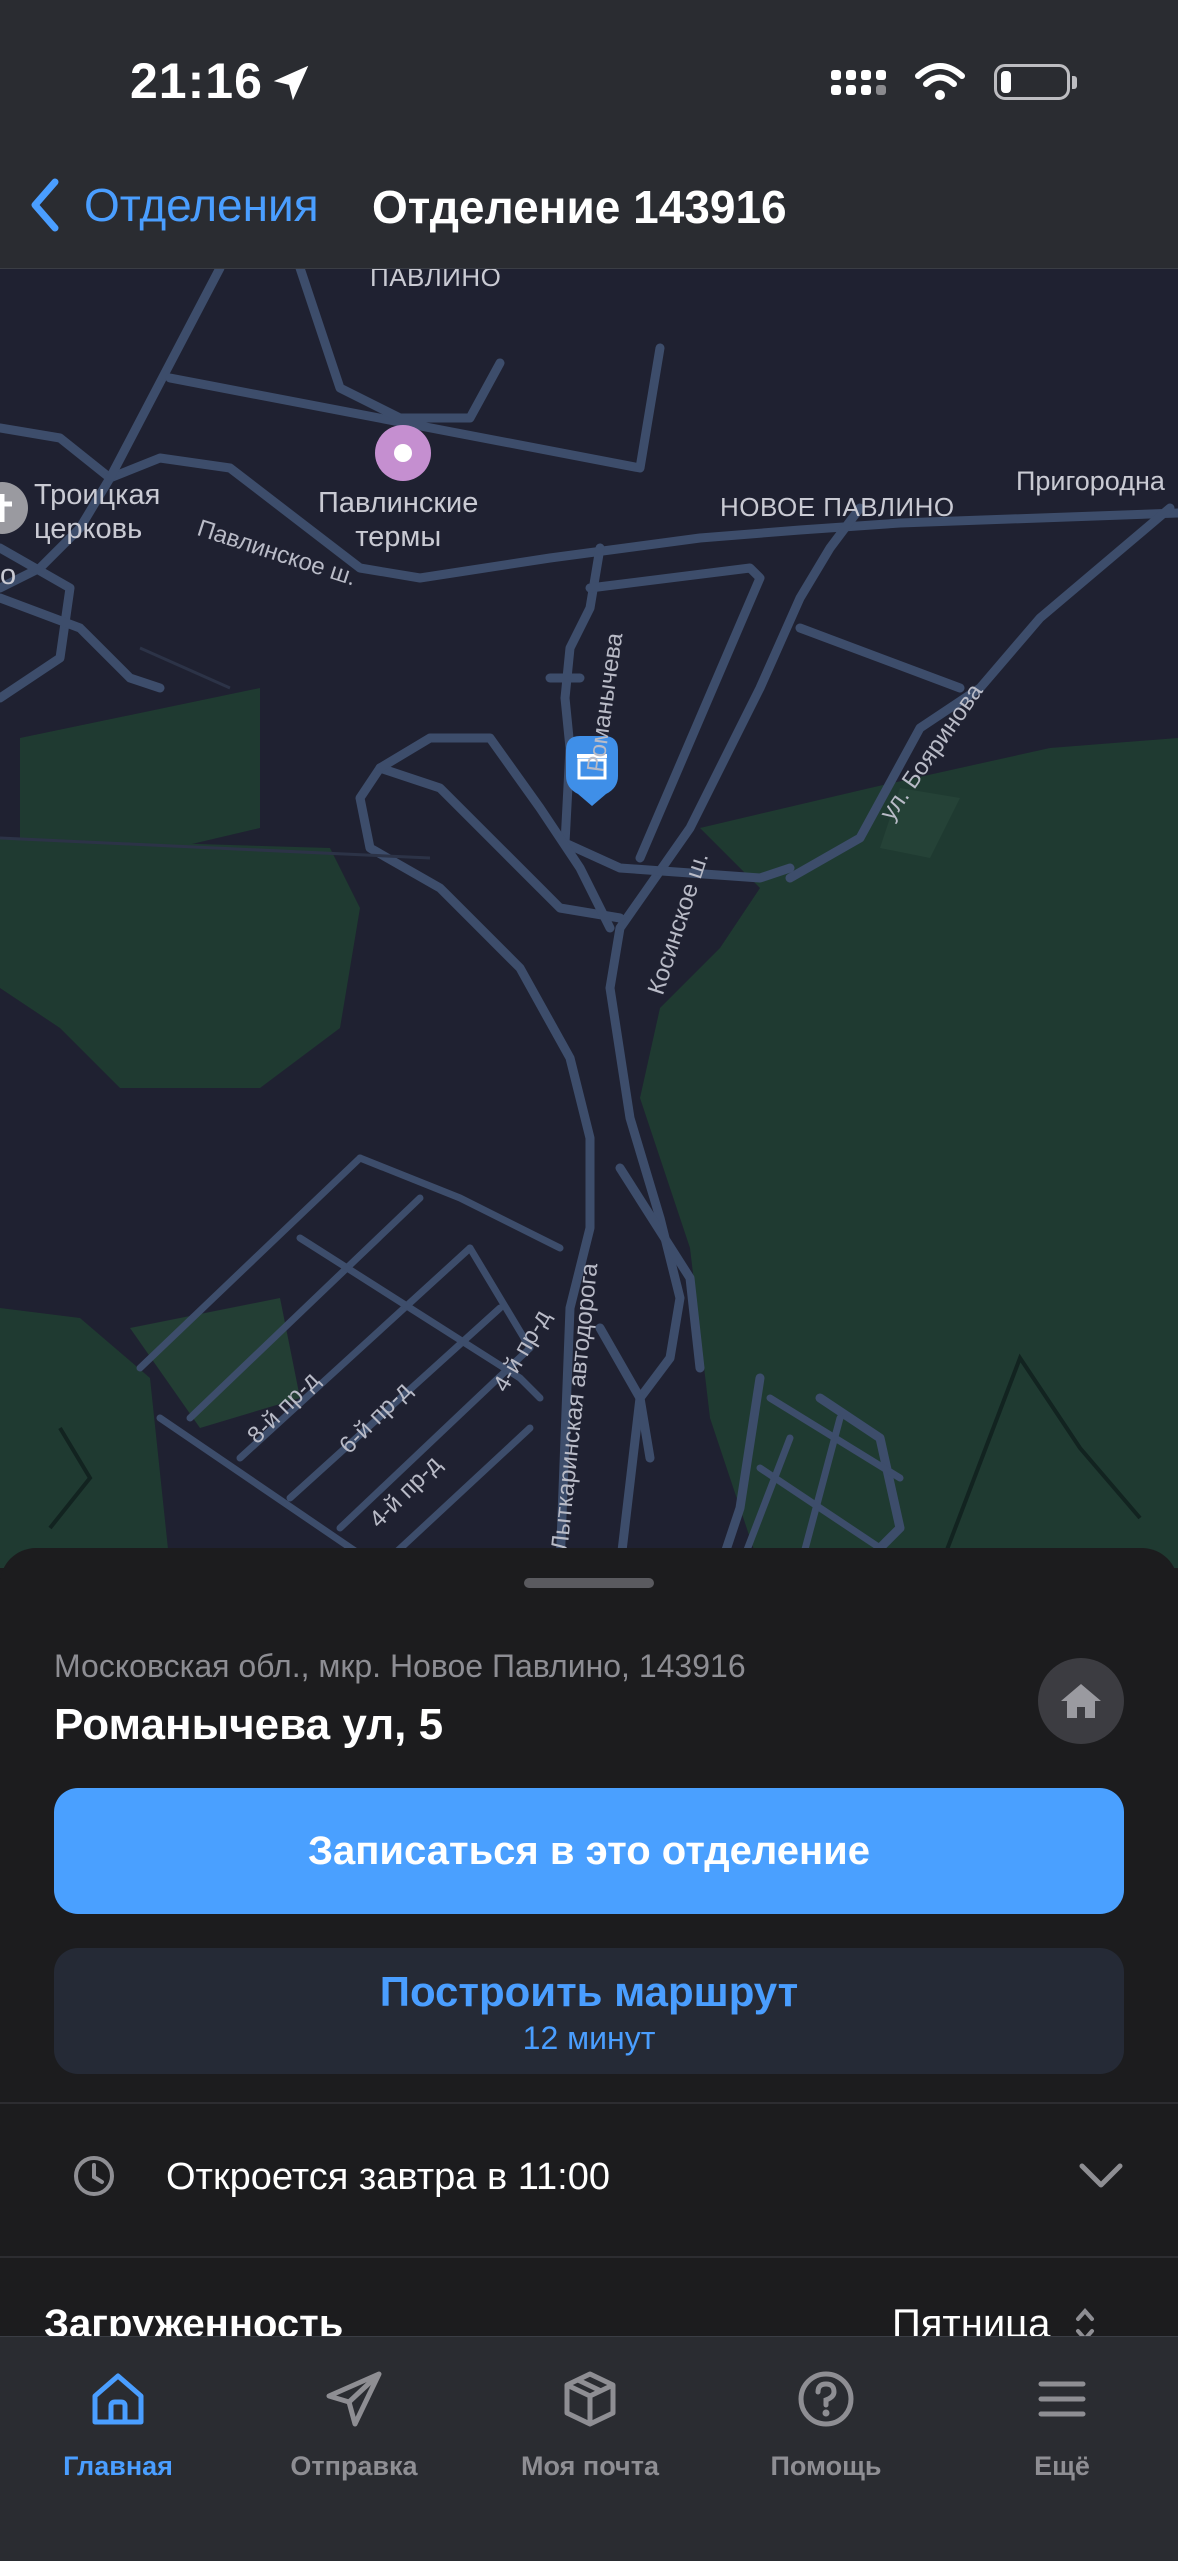 This screenshot has height=2561, width=1178. What do you see at coordinates (837, 507) in the screenshot?
I see `map-label-novoe-pavlino: НОВОЕ ПАВЛИНО` at bounding box center [837, 507].